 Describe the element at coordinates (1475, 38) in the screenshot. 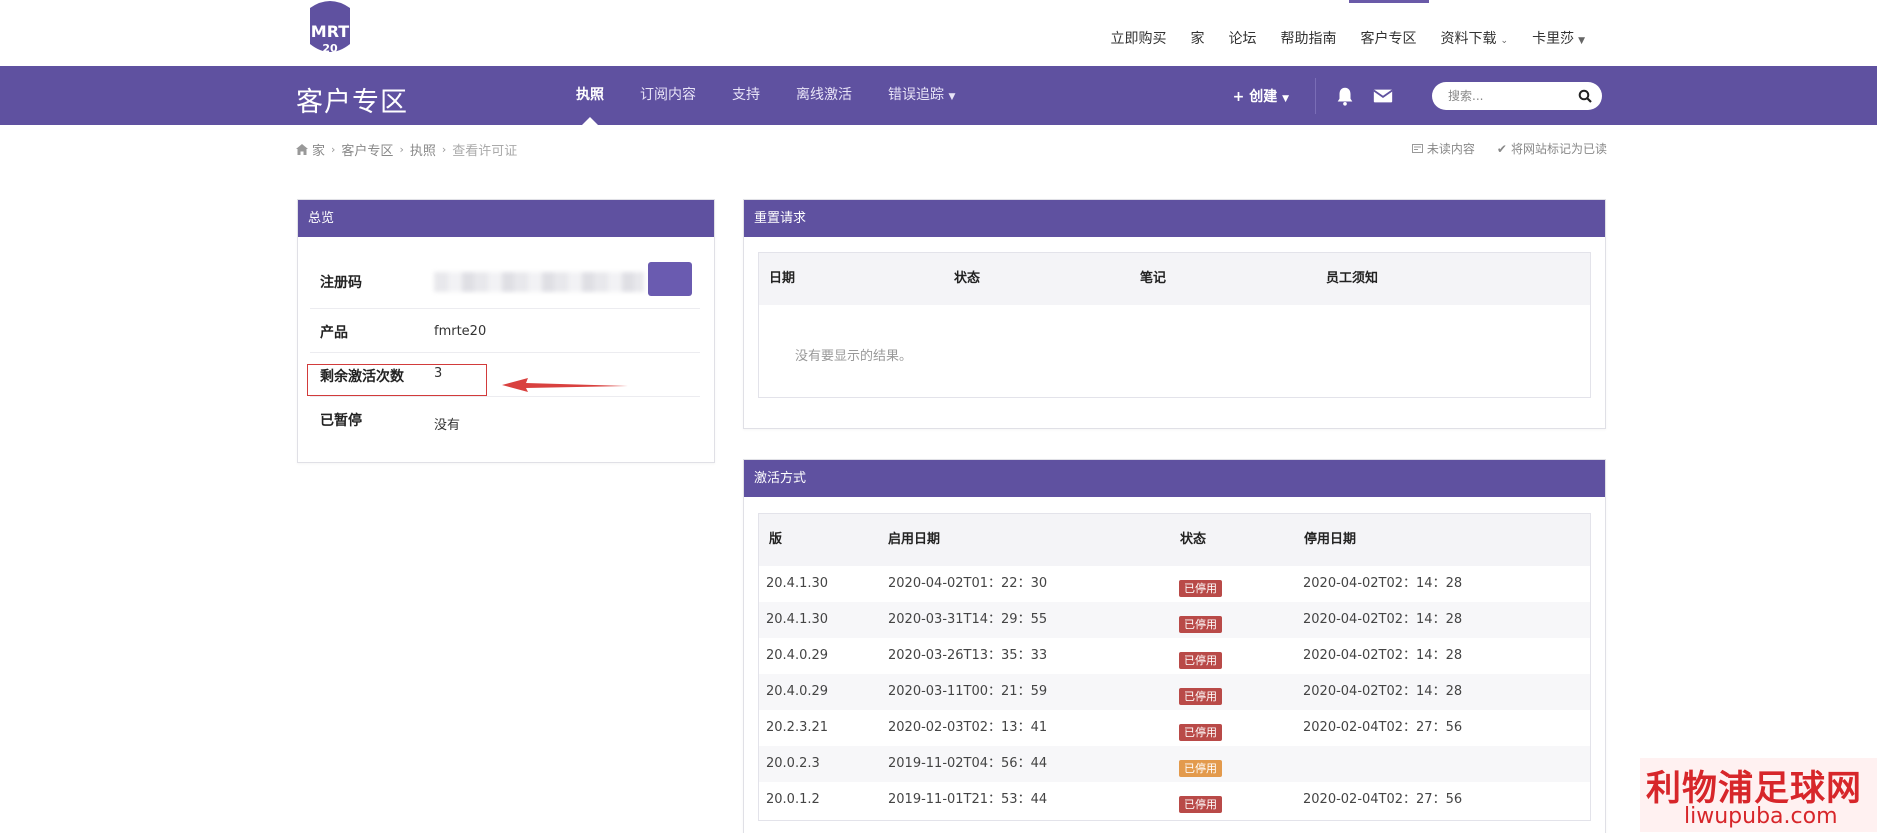

I see `nav-downloads: 资料下载 ⌄` at that location.